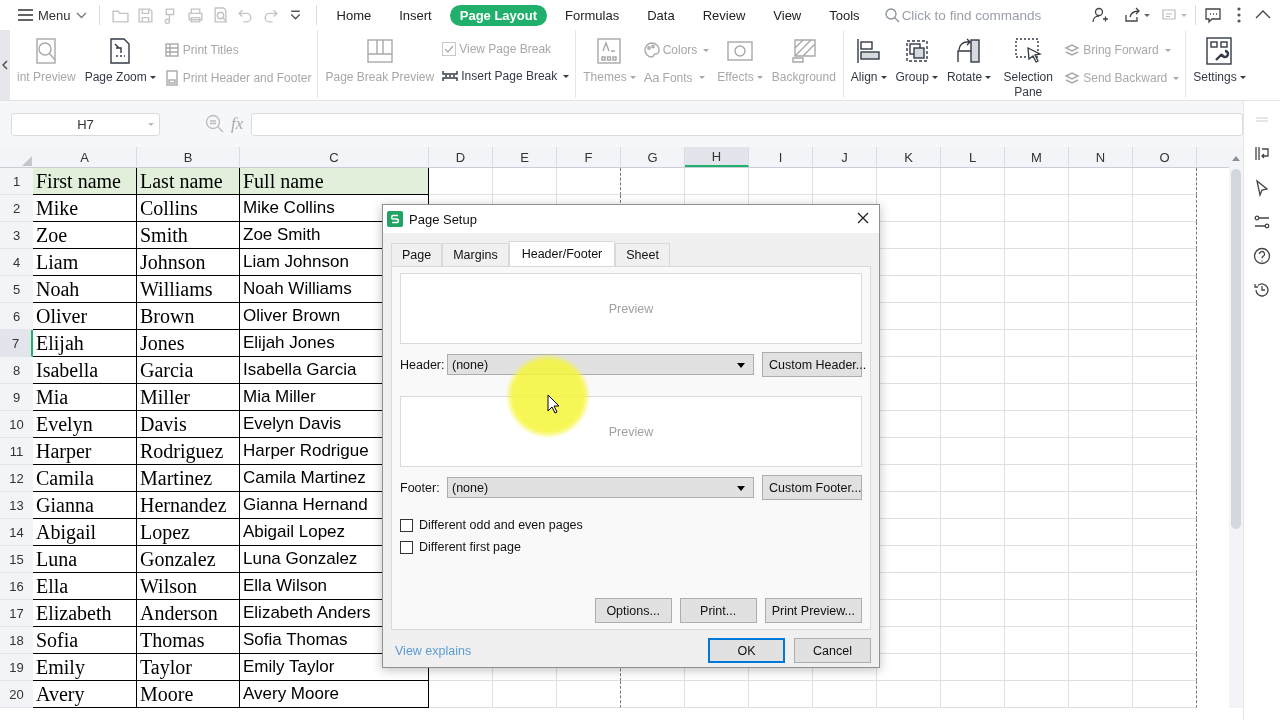  I want to click on row-number: 13, so click(16, 505).